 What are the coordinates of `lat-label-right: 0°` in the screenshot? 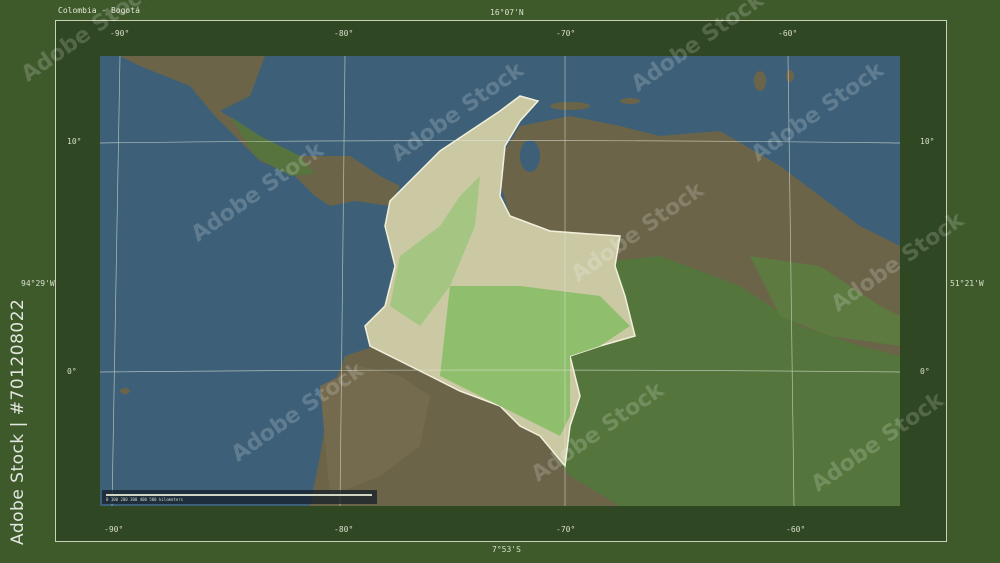 It's located at (925, 371).